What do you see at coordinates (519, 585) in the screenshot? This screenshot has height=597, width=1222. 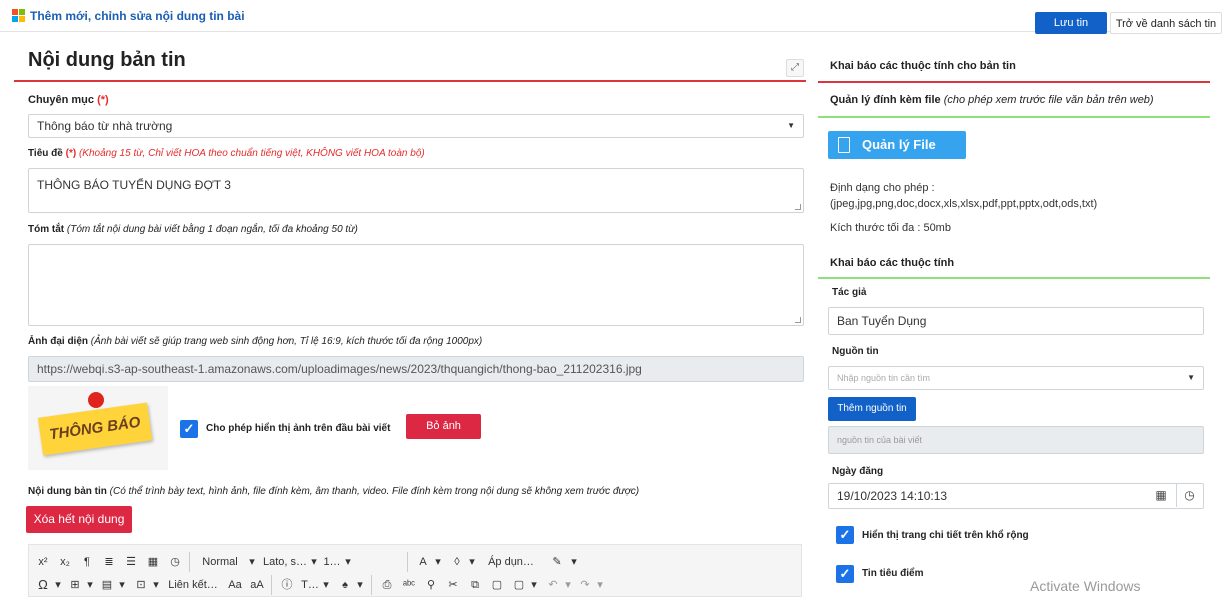 I see `paste-special-icon: ▢` at bounding box center [519, 585].